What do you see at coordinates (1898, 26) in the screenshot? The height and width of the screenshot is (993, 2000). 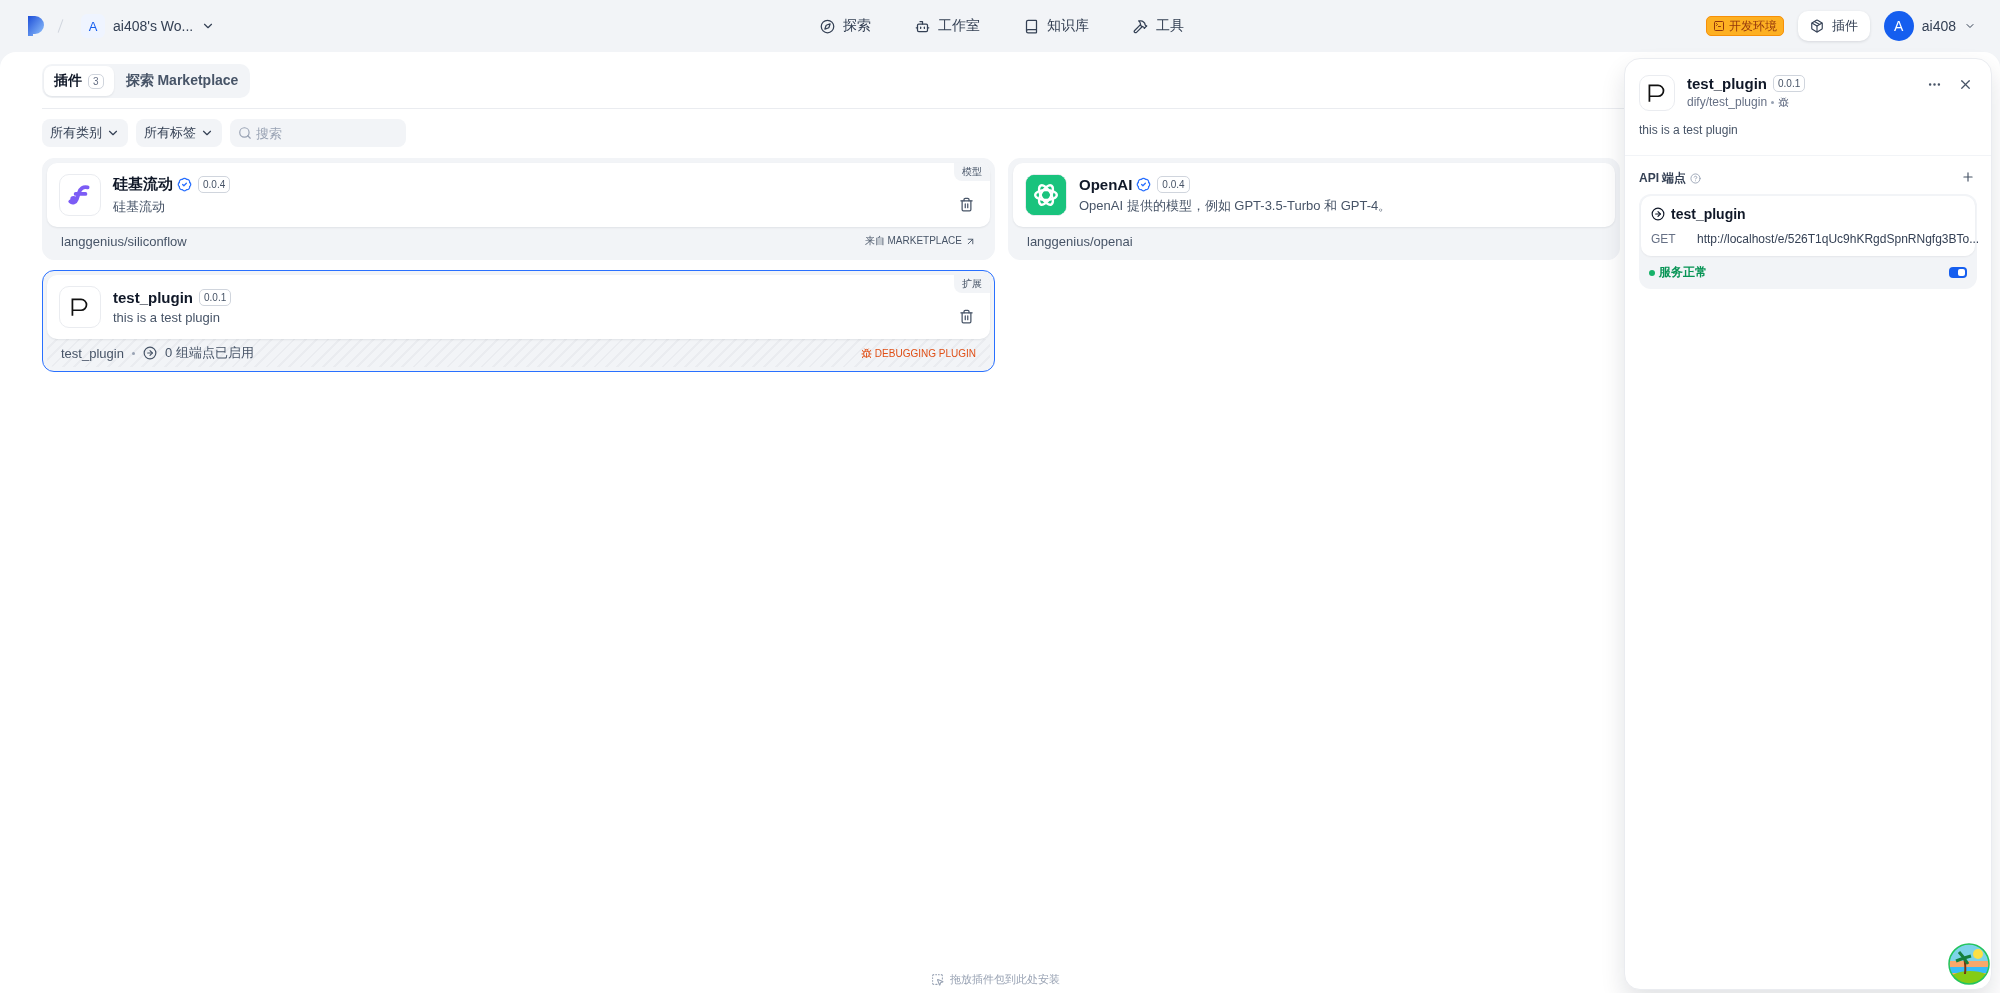 I see `user-avatar: A` at bounding box center [1898, 26].